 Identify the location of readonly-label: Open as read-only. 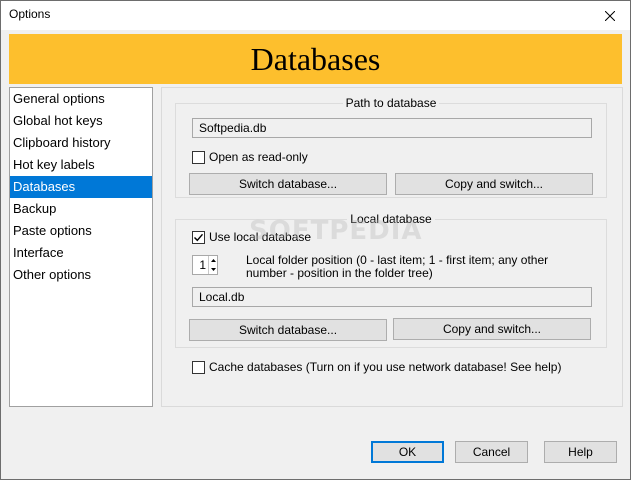
(258, 157).